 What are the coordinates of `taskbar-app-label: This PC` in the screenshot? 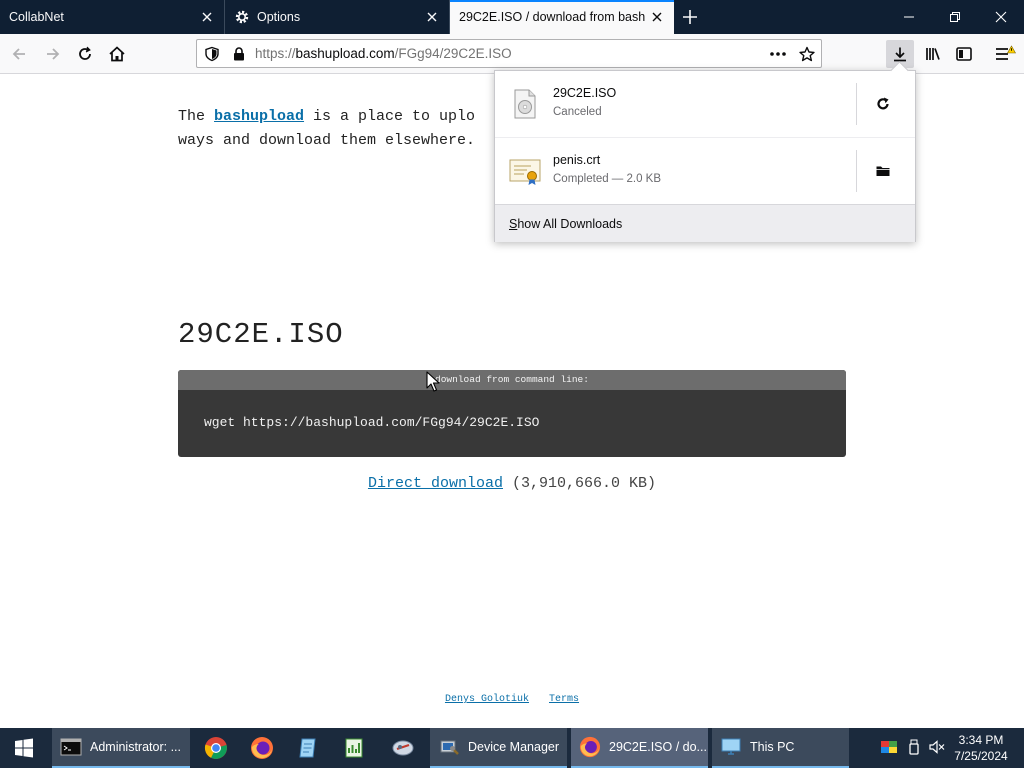 It's located at (772, 747).